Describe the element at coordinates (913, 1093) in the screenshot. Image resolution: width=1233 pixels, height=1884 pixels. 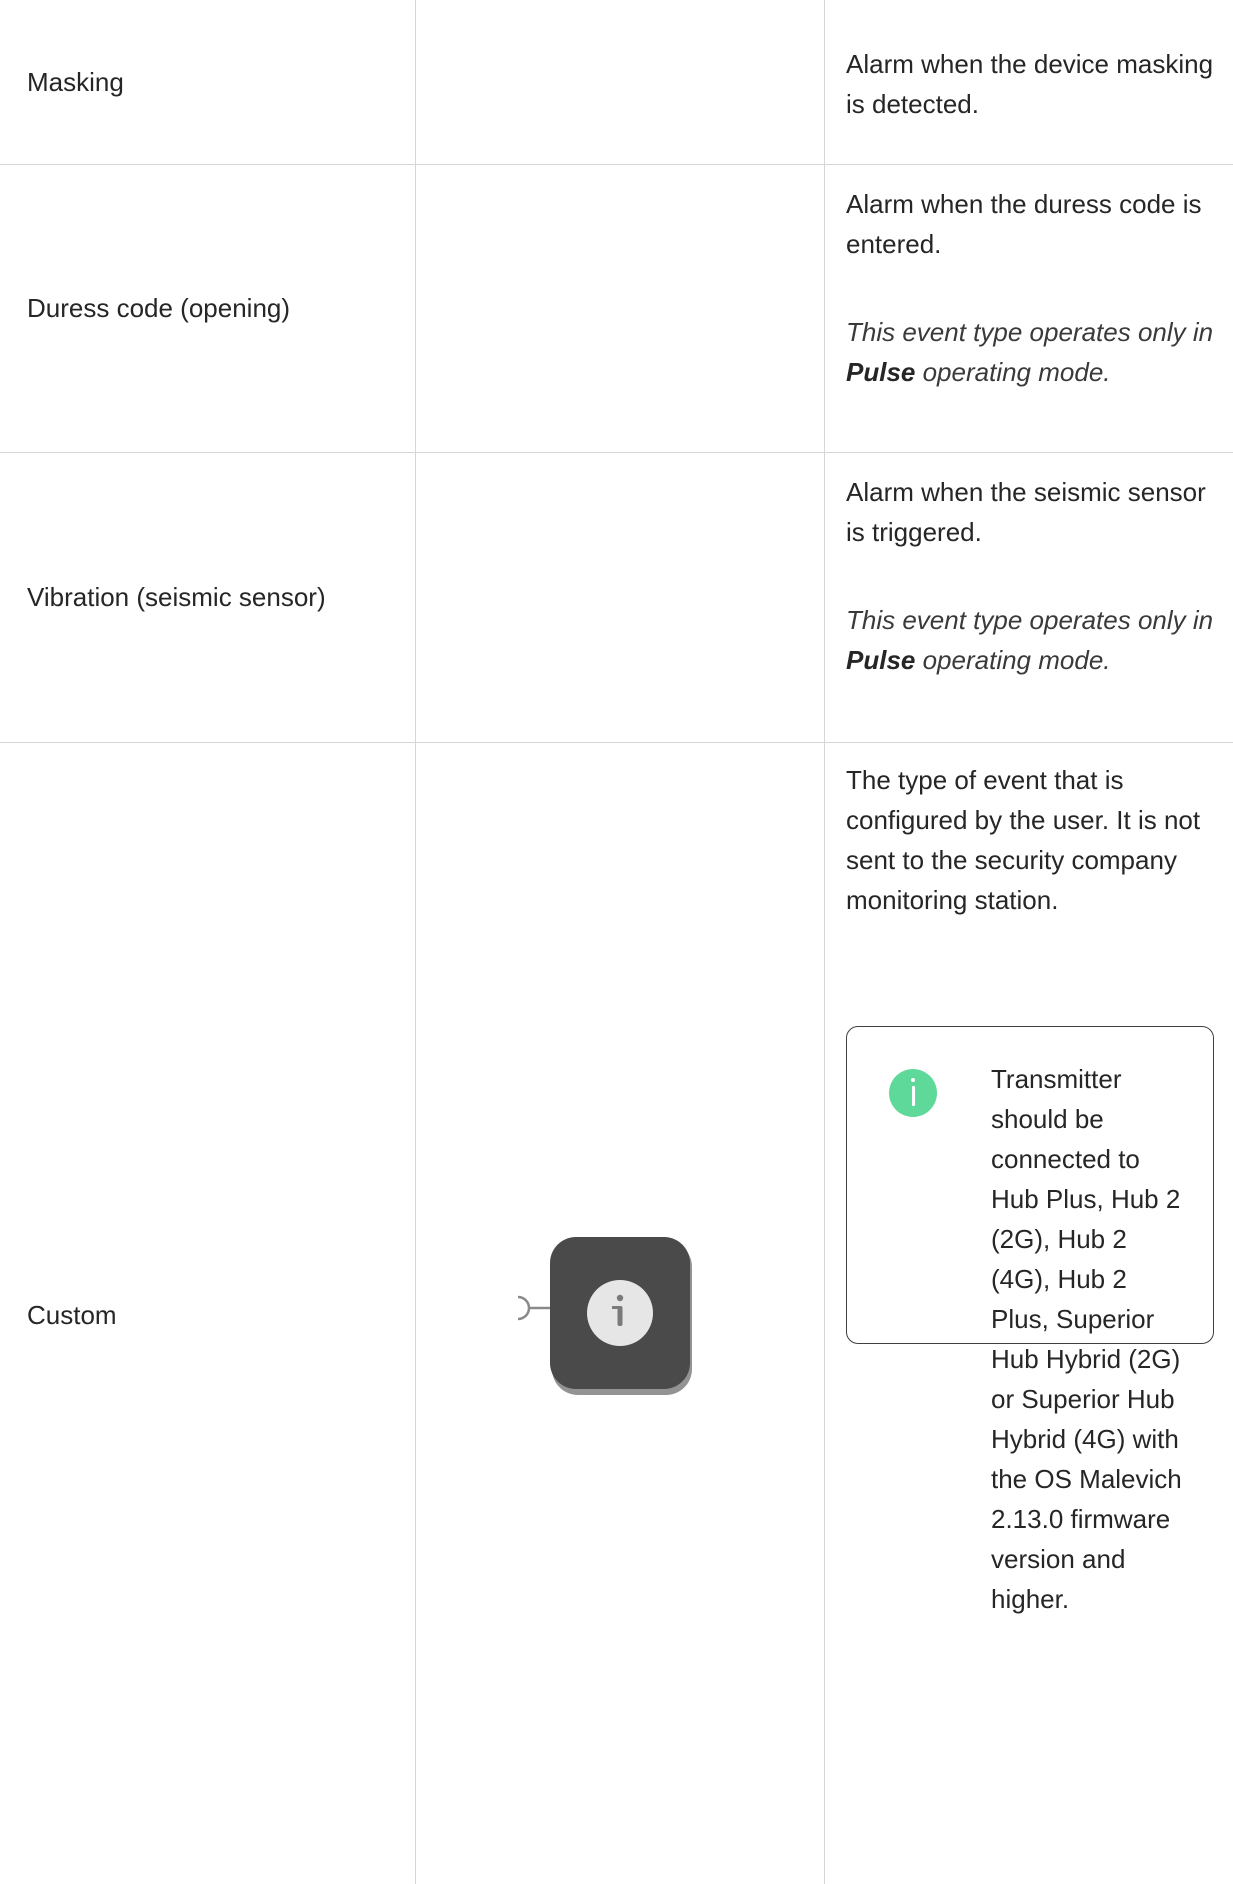
I see `info-icon` at that location.